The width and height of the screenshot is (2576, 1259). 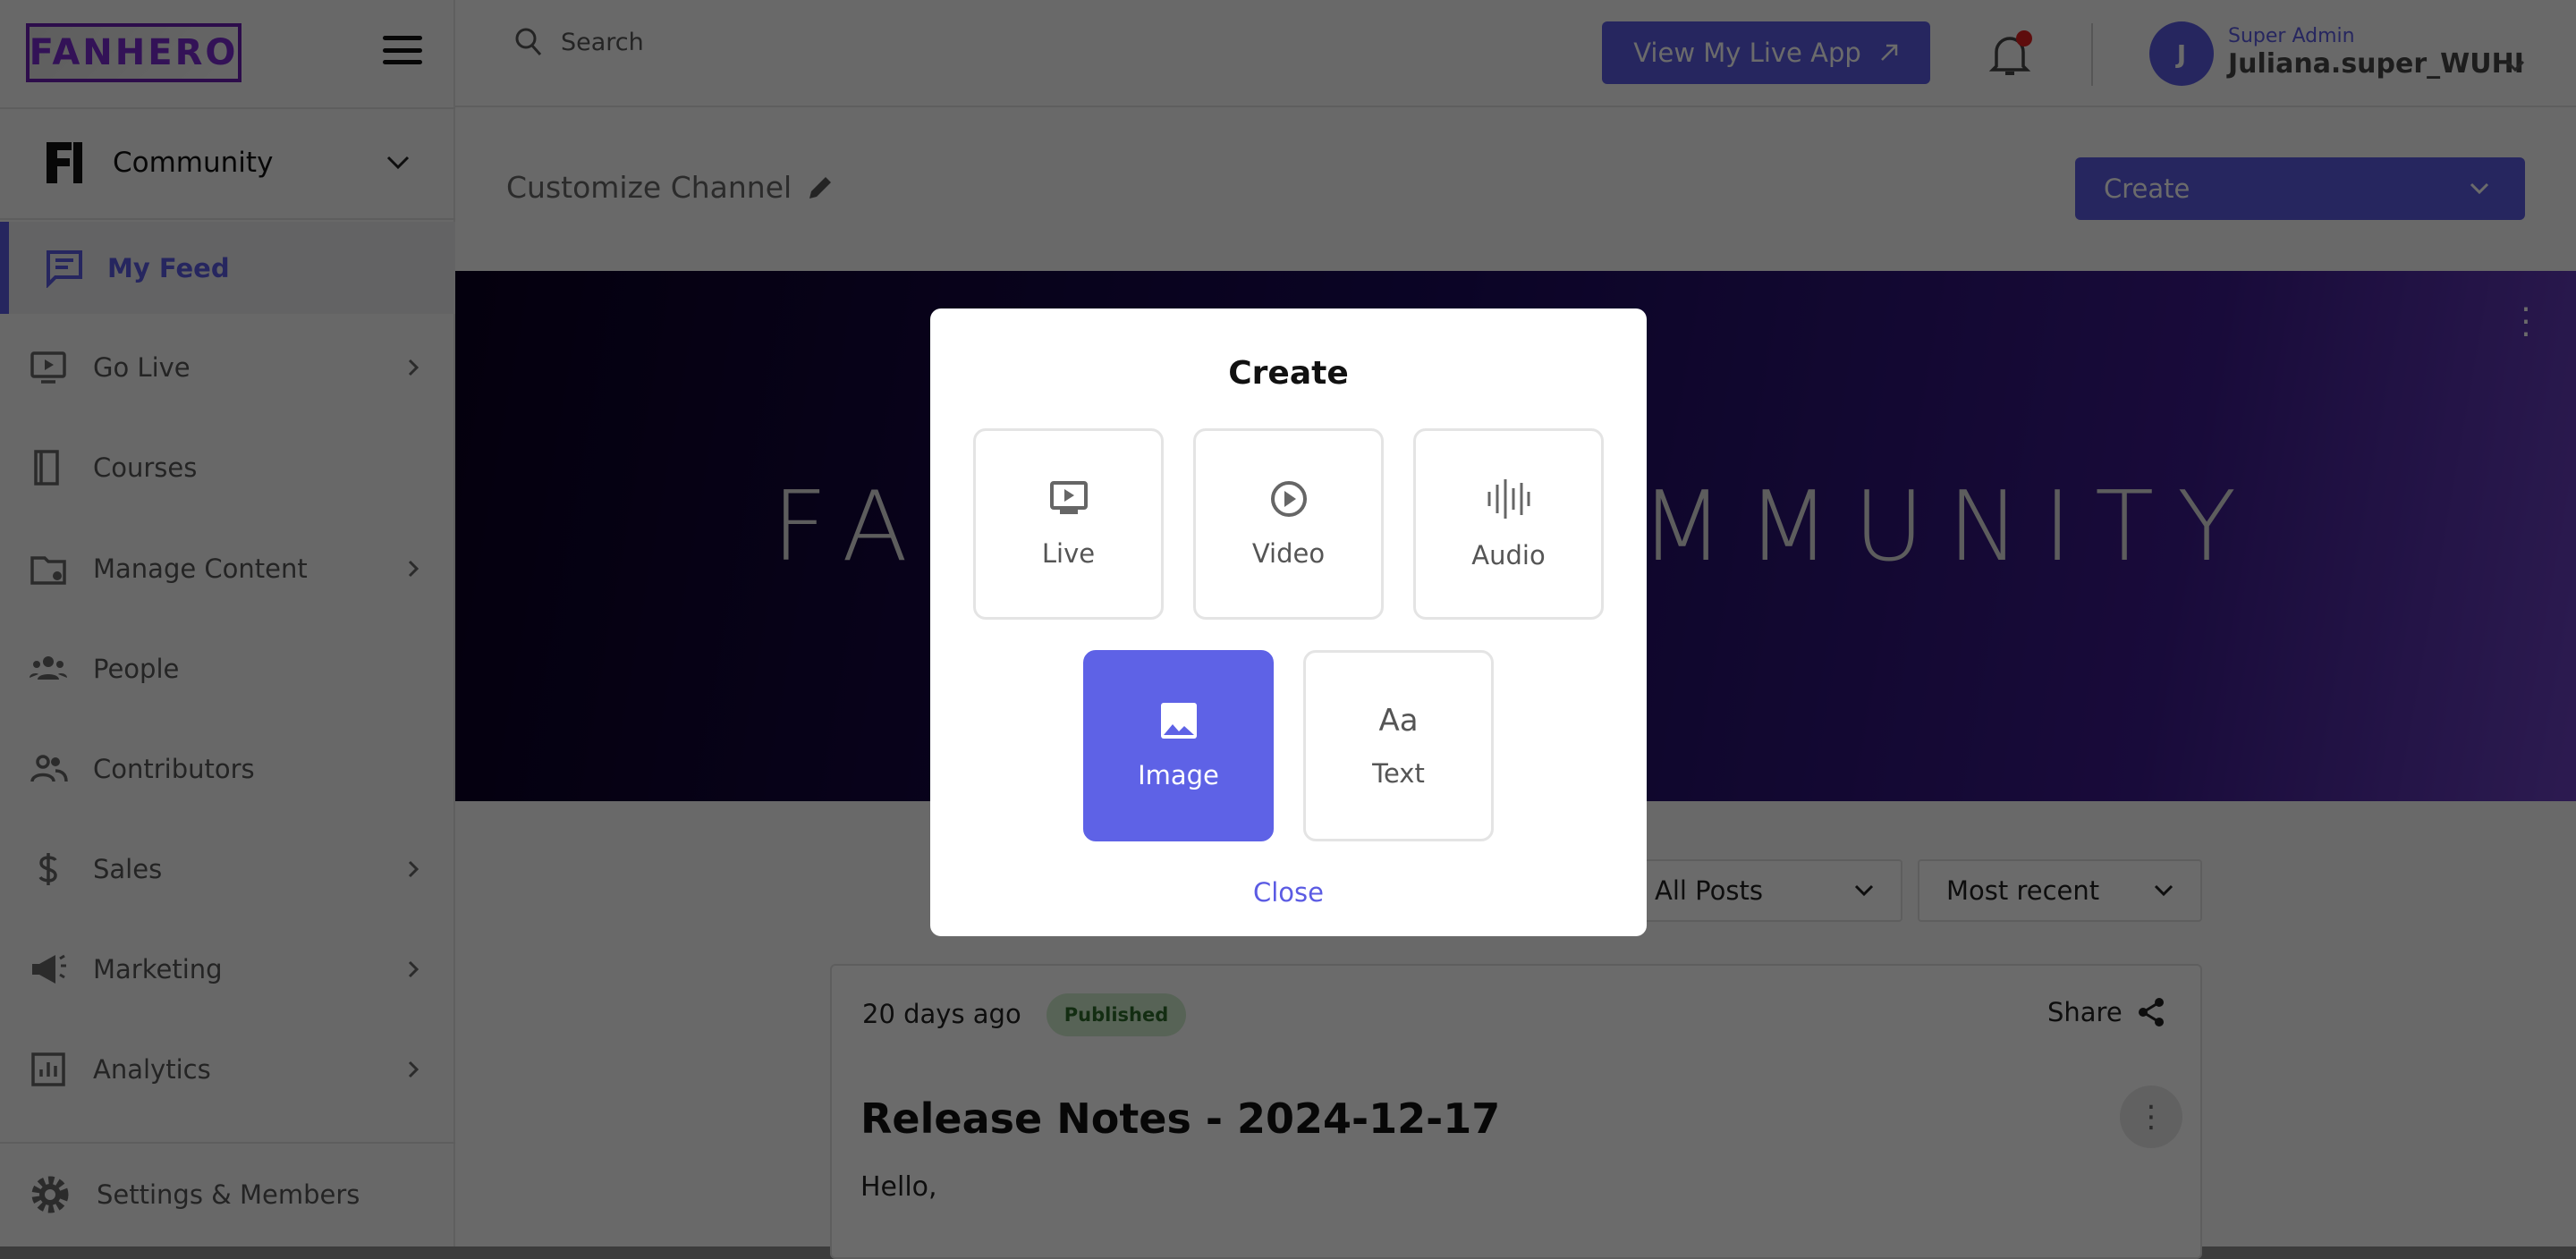 I want to click on status-badge: Published, so click(x=1116, y=1015).